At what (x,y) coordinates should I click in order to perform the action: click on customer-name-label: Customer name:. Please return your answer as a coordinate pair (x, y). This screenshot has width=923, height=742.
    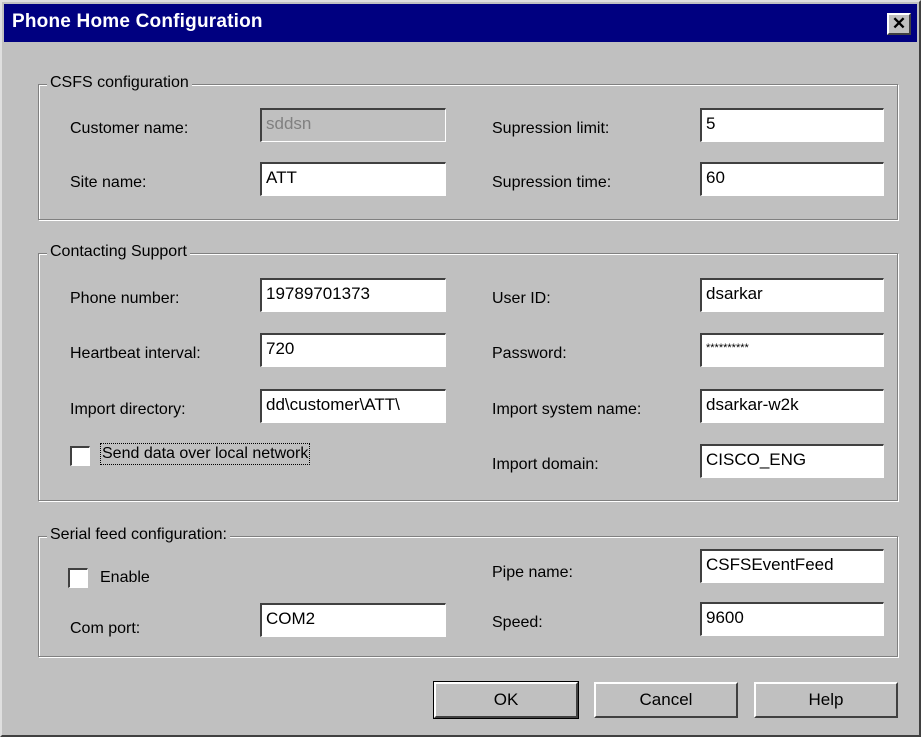
    Looking at the image, I should click on (129, 128).